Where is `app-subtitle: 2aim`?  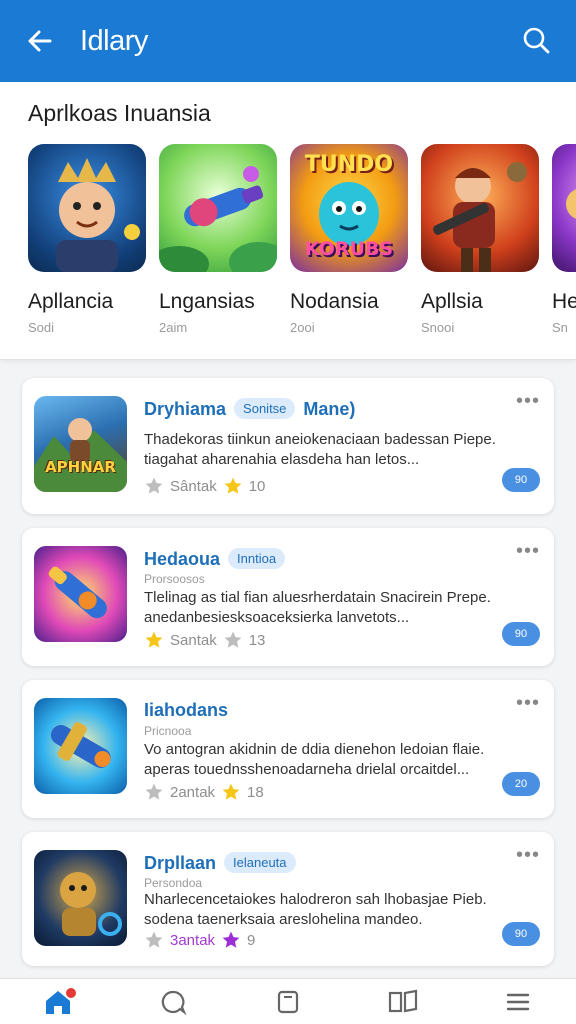 app-subtitle: 2aim is located at coordinates (173, 327).